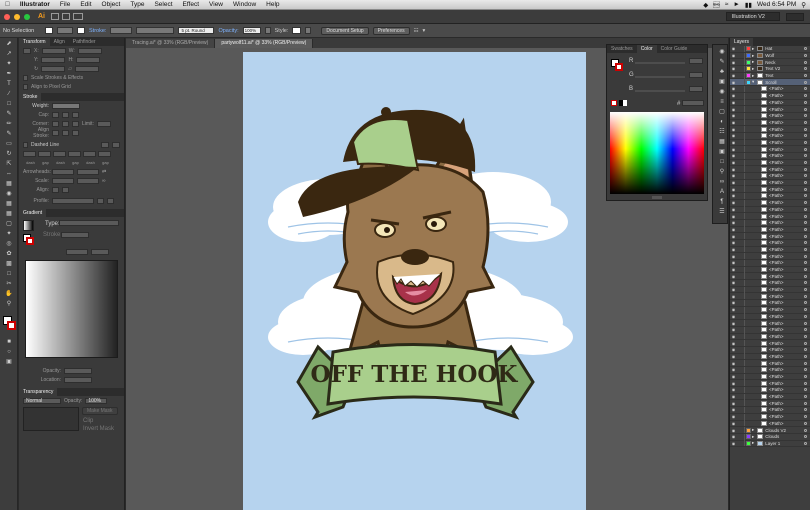 The image size is (810, 510). I want to click on aspect-field, so click(100, 251).